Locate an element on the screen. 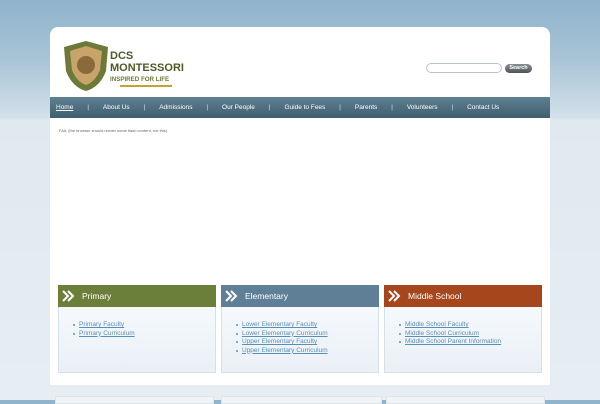 The height and width of the screenshot is (404, 600). program-box-header: Middle School is located at coordinates (463, 296).